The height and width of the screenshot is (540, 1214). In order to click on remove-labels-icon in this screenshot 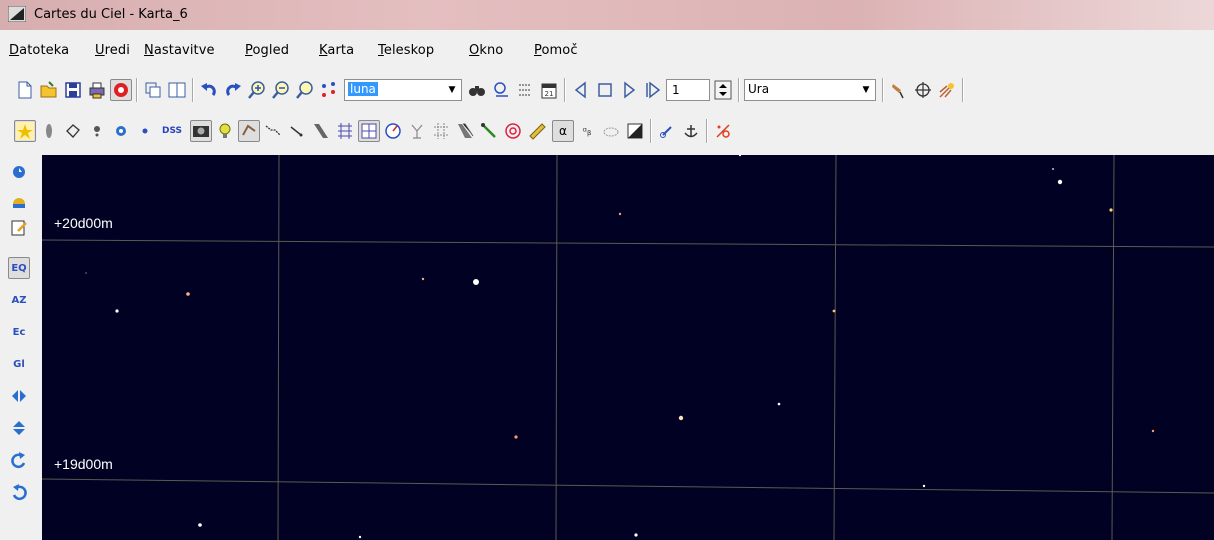, I will do `click(723, 131)`.